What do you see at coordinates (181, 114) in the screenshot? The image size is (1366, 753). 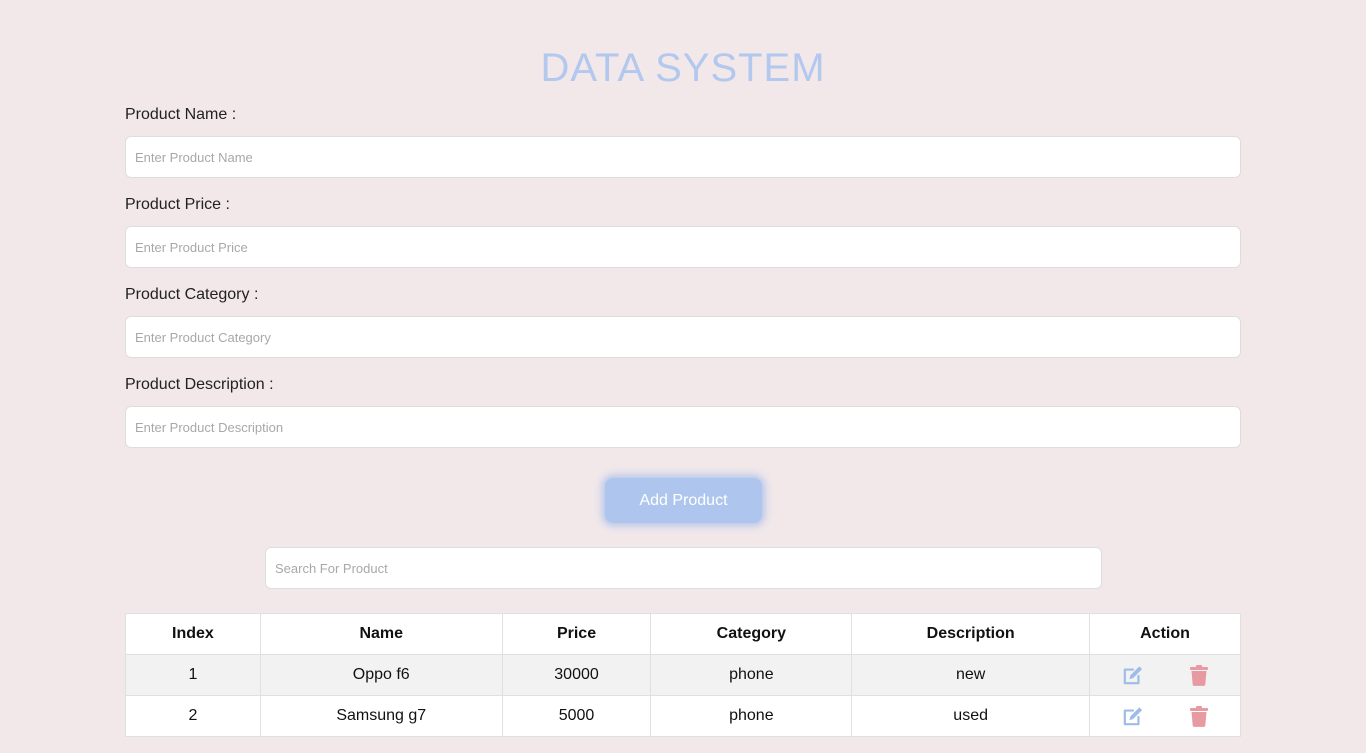 I see `product-name-label: Product Name :` at bounding box center [181, 114].